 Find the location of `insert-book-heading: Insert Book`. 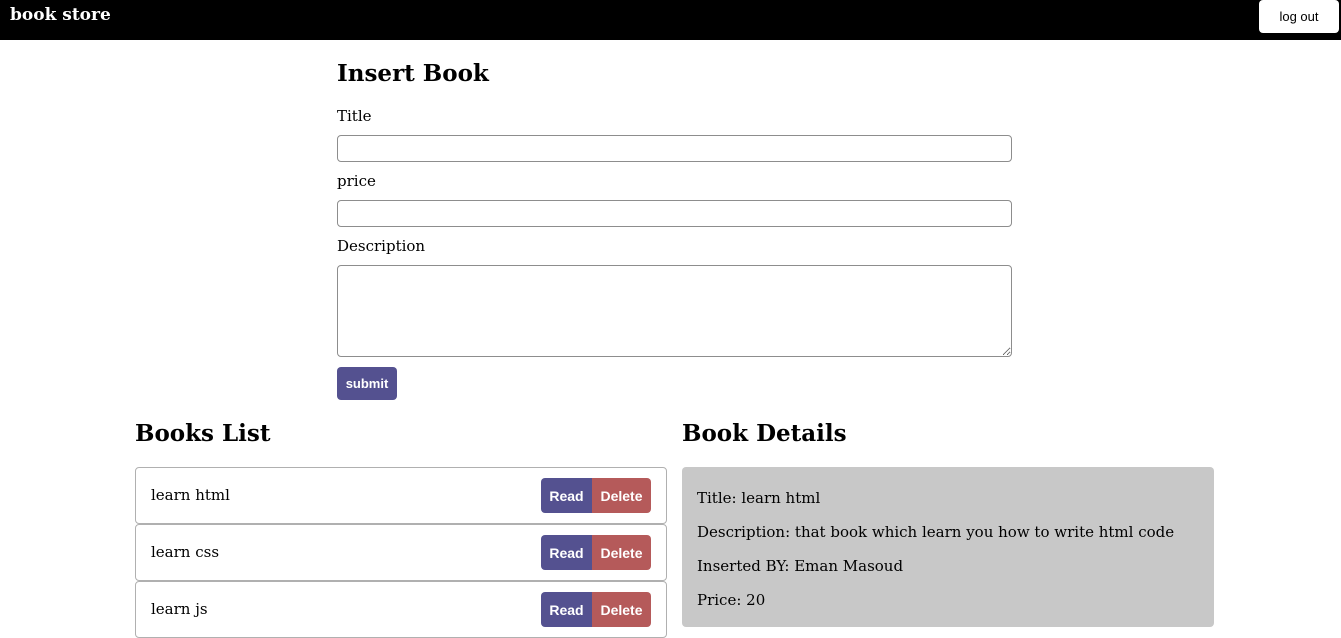

insert-book-heading: Insert Book is located at coordinates (413, 73).